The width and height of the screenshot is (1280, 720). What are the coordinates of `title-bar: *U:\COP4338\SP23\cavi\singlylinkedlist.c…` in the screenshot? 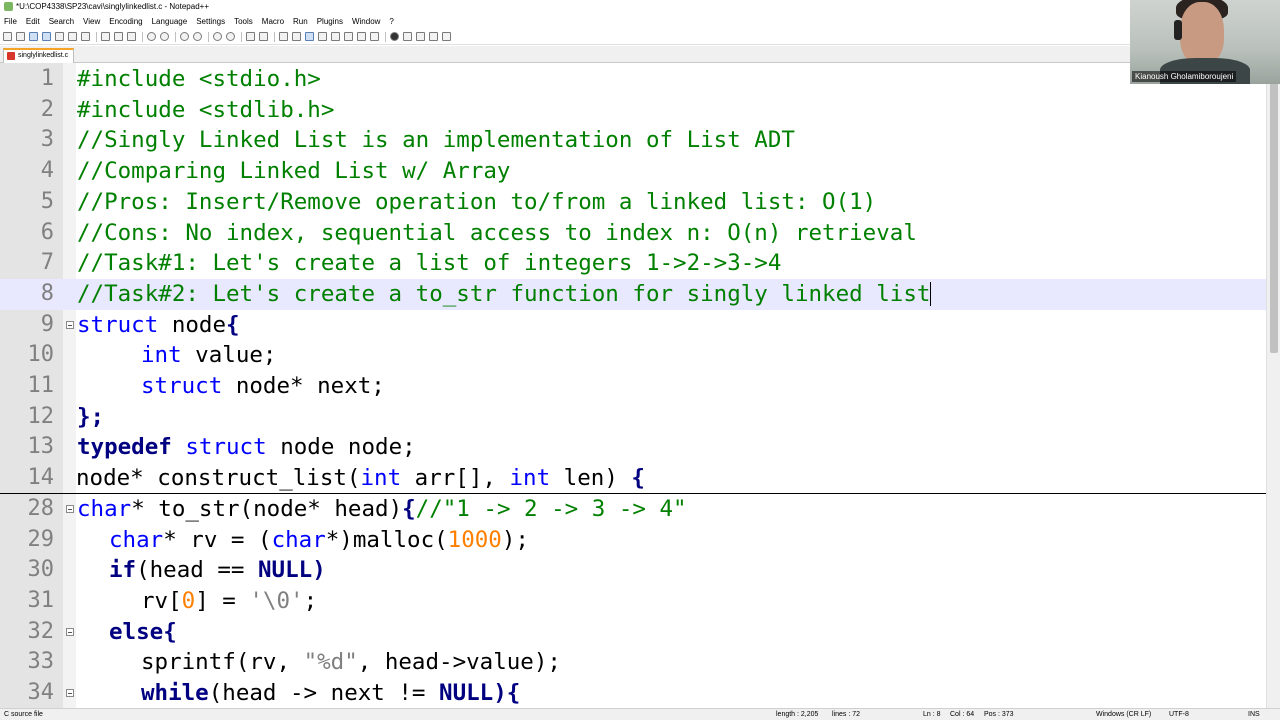 It's located at (640, 7).